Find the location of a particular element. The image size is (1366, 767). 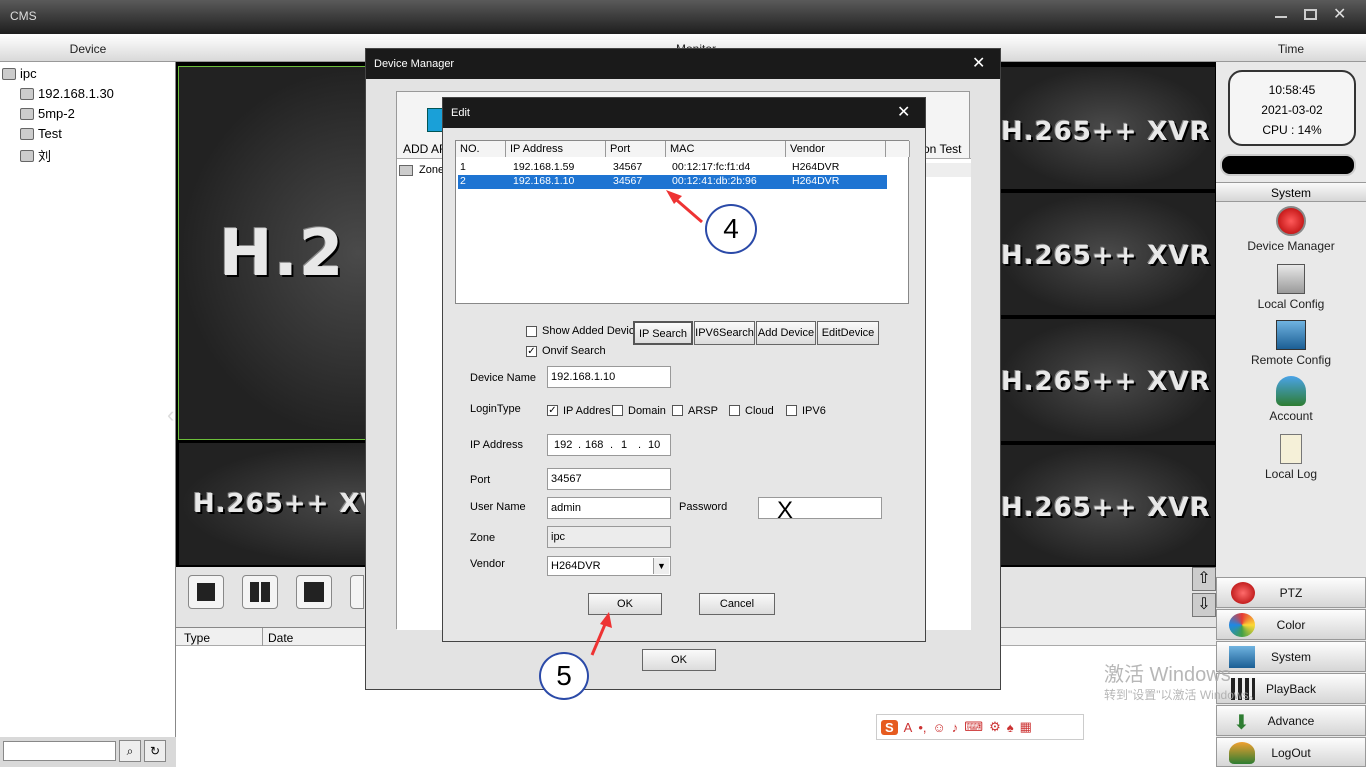

ip-search-button: IP Search is located at coordinates (663, 333).